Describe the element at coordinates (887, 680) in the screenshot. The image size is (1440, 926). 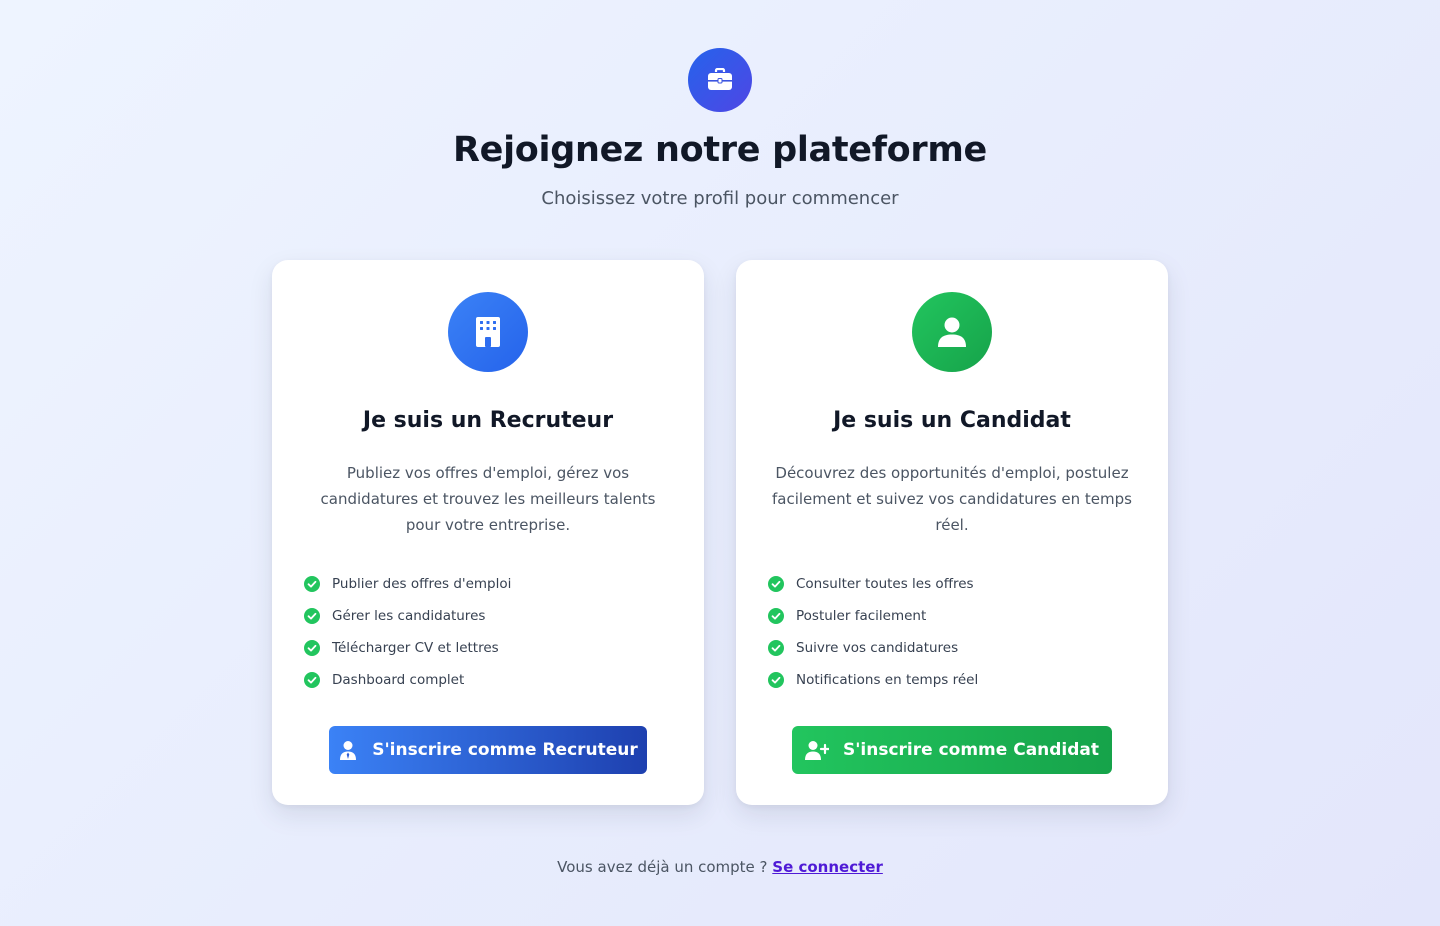
I see `feature-label: Notifications en temps réel` at that location.